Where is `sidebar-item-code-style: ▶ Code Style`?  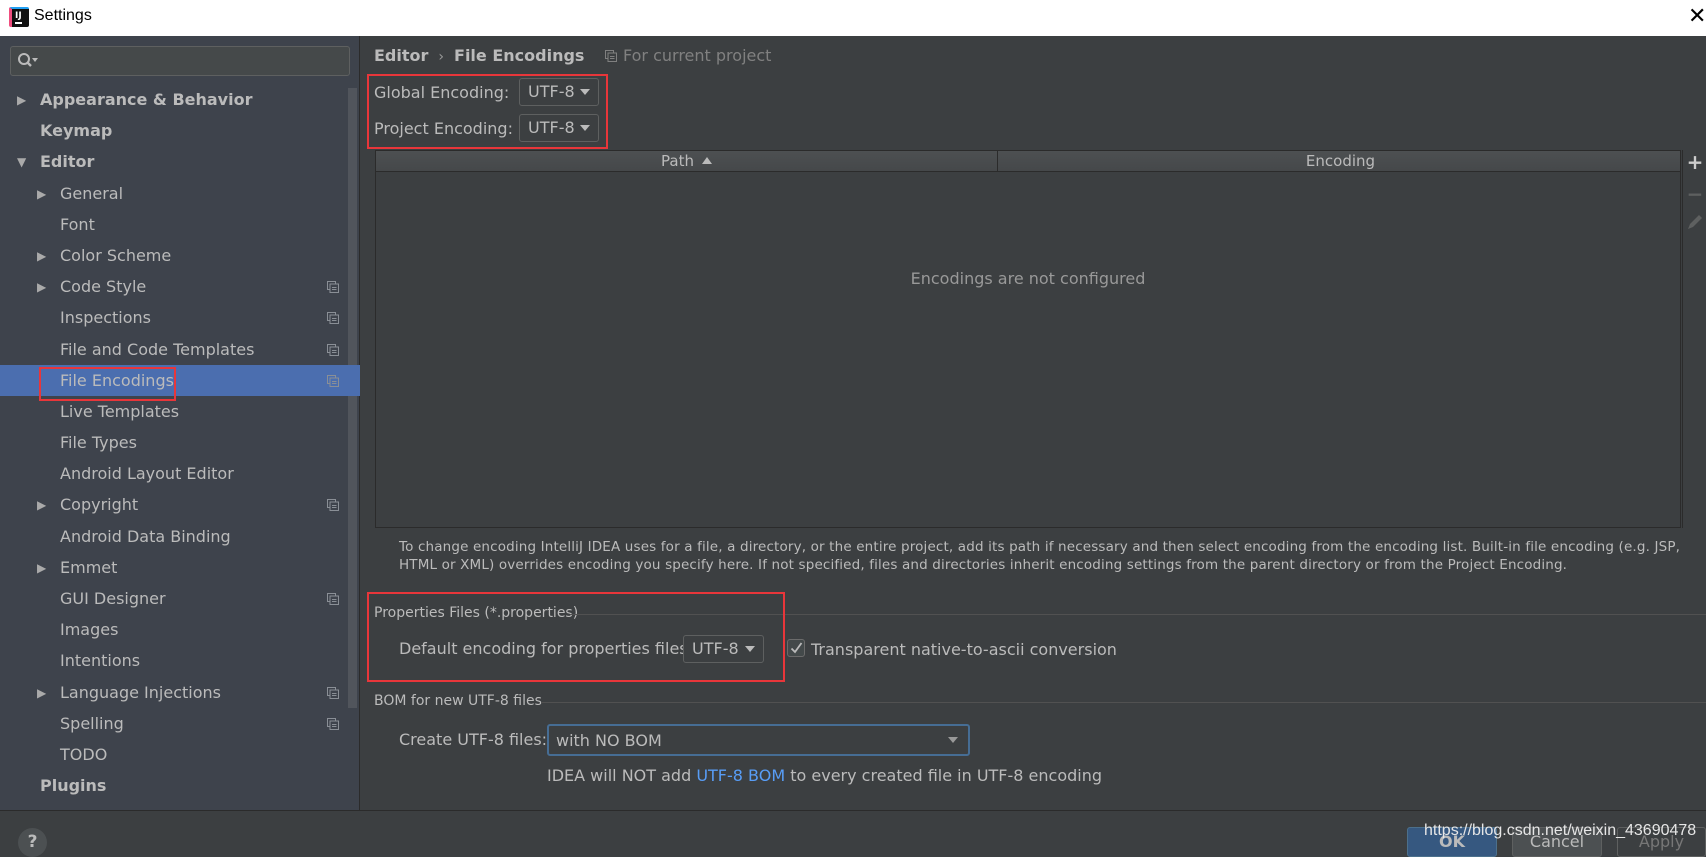 sidebar-item-code-style: ▶ Code Style is located at coordinates (180, 286).